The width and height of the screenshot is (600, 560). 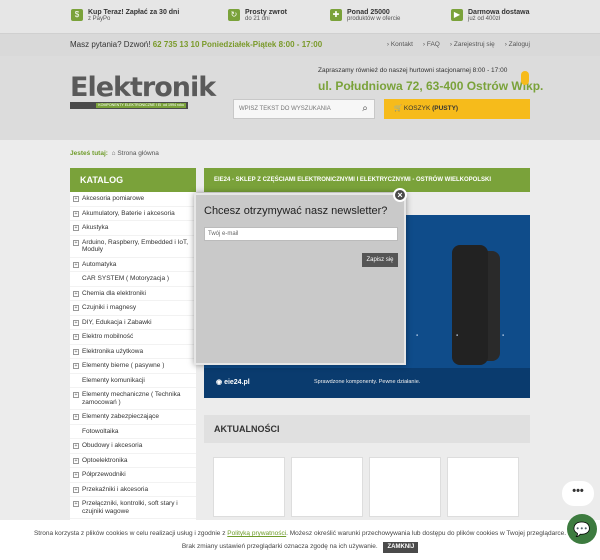 What do you see at coordinates (104, 474) in the screenshot?
I see `sidebar-item-label: Półprzewodniki` at bounding box center [104, 474].